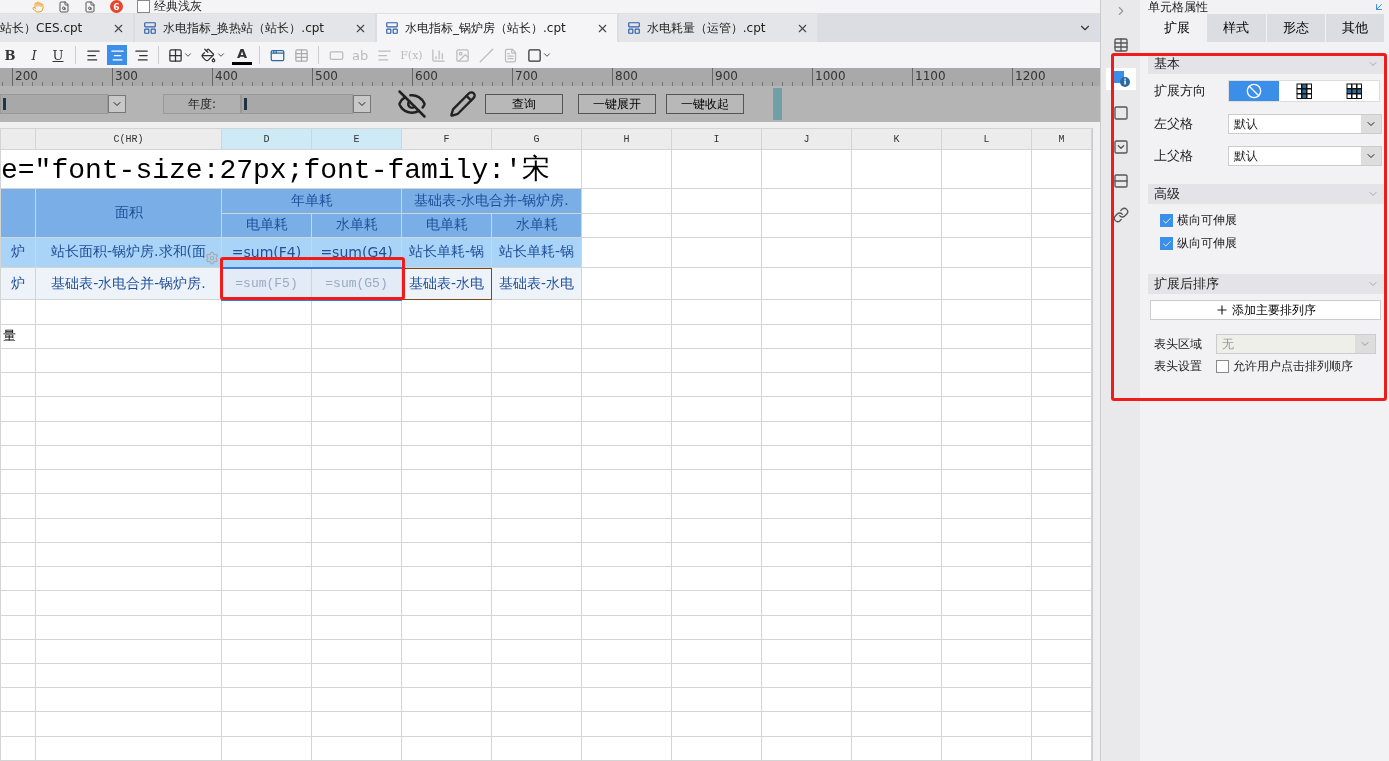 This screenshot has height=761, width=1389. What do you see at coordinates (58, 55) in the screenshot?
I see `text-style-button: U` at bounding box center [58, 55].